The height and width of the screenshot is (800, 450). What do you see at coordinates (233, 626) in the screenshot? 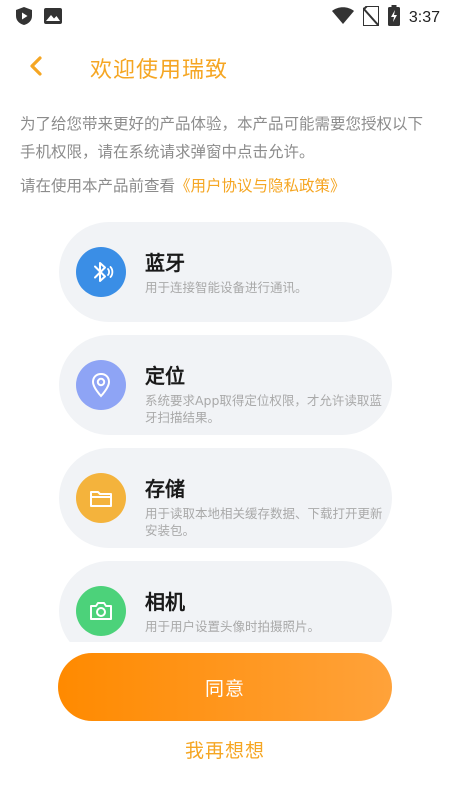
I see `permission-desc: 用于用户设置头像时拍摄照片。` at bounding box center [233, 626].